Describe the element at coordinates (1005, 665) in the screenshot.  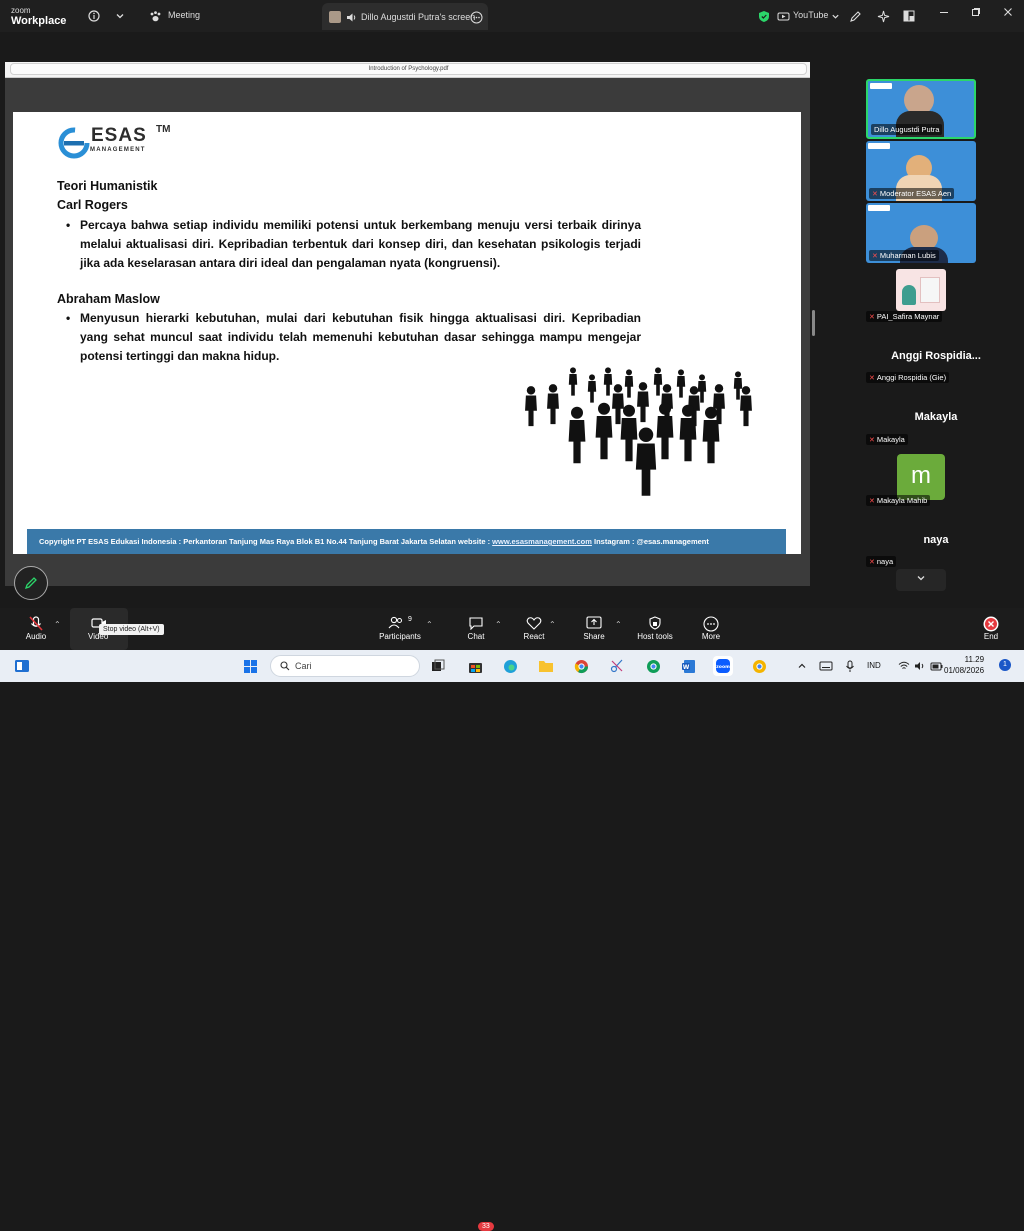
I see `notification-count-badge: 1` at that location.